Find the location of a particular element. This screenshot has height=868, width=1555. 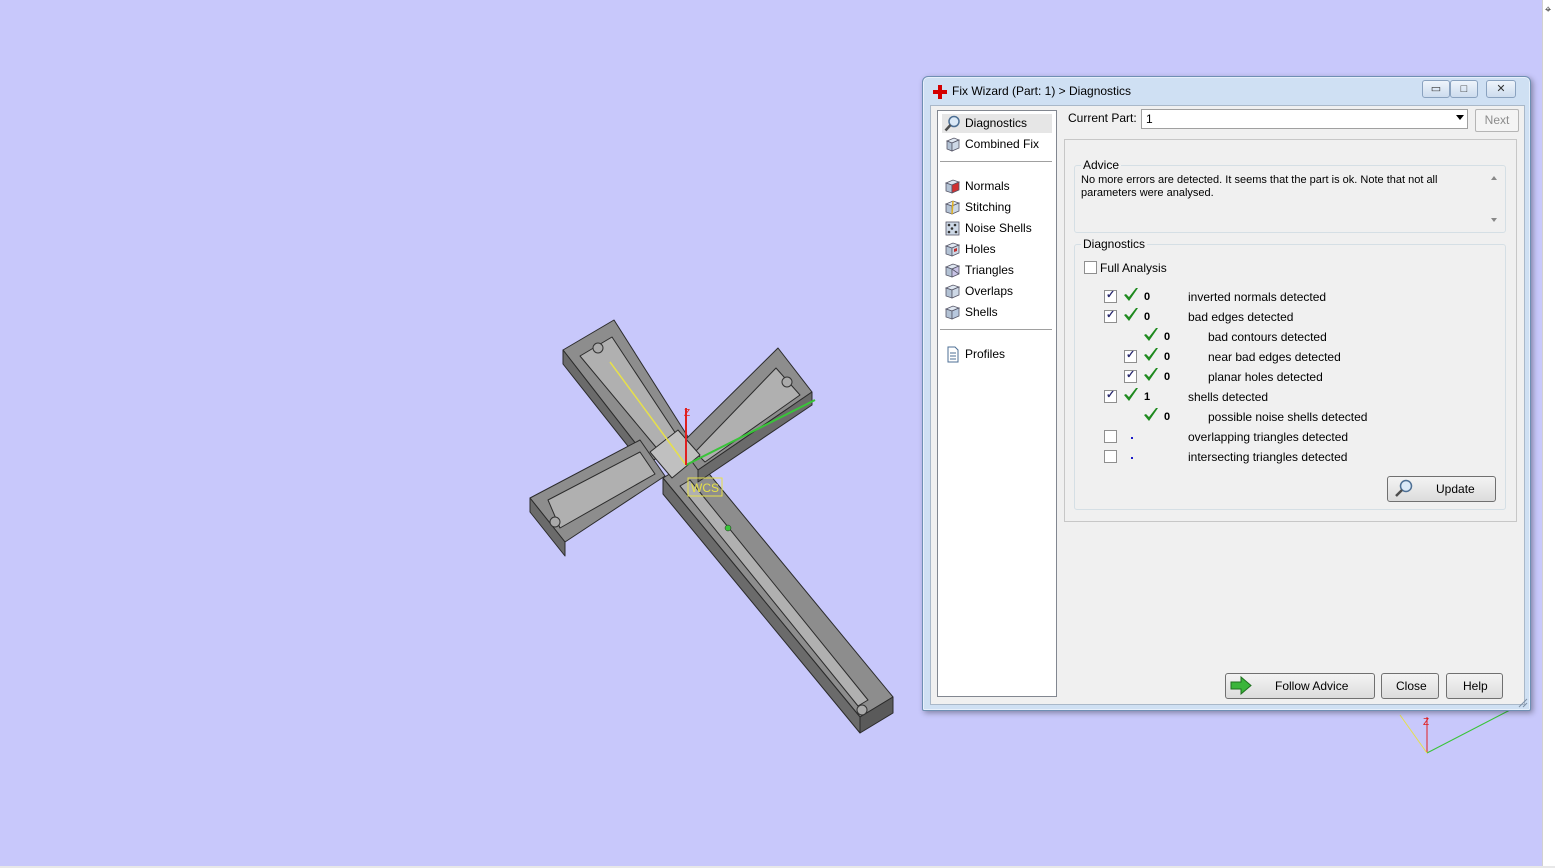

diagnostic-label: near bad edges detected is located at coordinates (1274, 357).